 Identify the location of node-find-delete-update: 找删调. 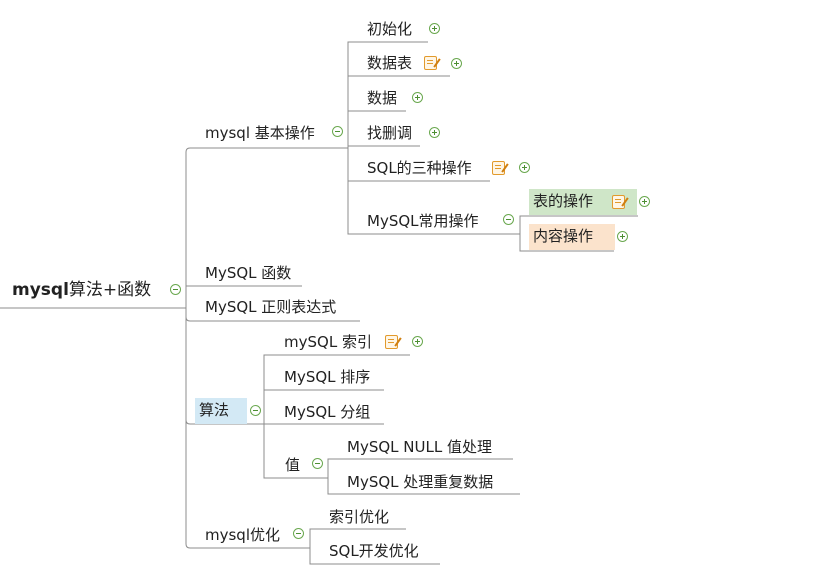
(389, 133).